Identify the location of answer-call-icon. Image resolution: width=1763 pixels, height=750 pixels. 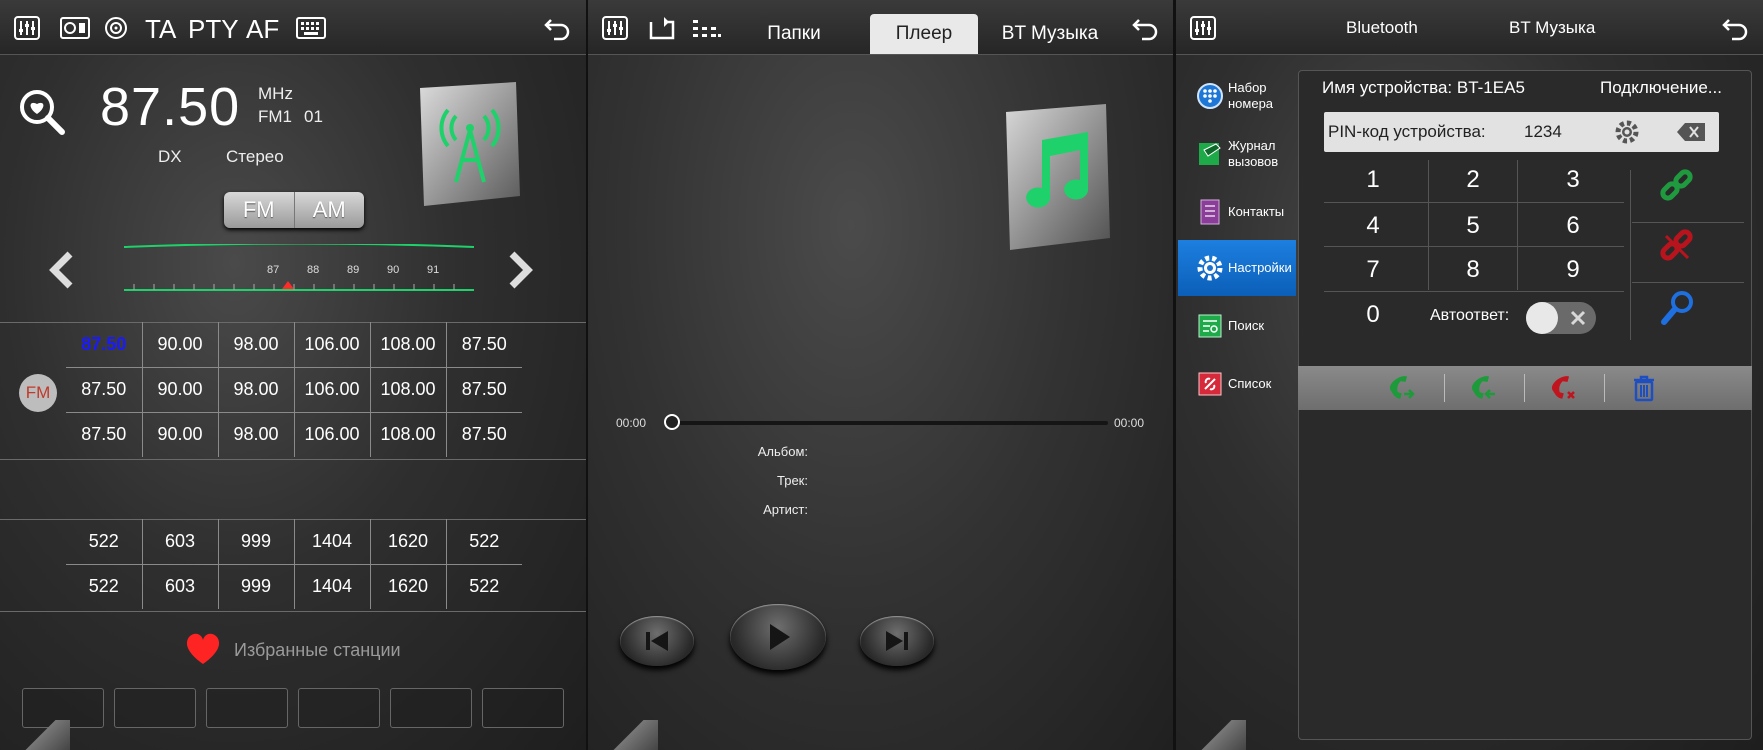
(1401, 388).